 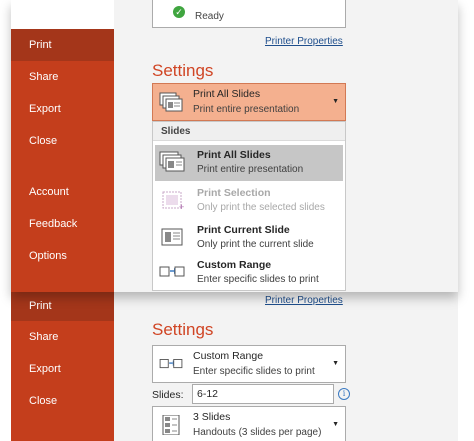 I want to click on print-current-slide-icon, so click(x=172, y=237).